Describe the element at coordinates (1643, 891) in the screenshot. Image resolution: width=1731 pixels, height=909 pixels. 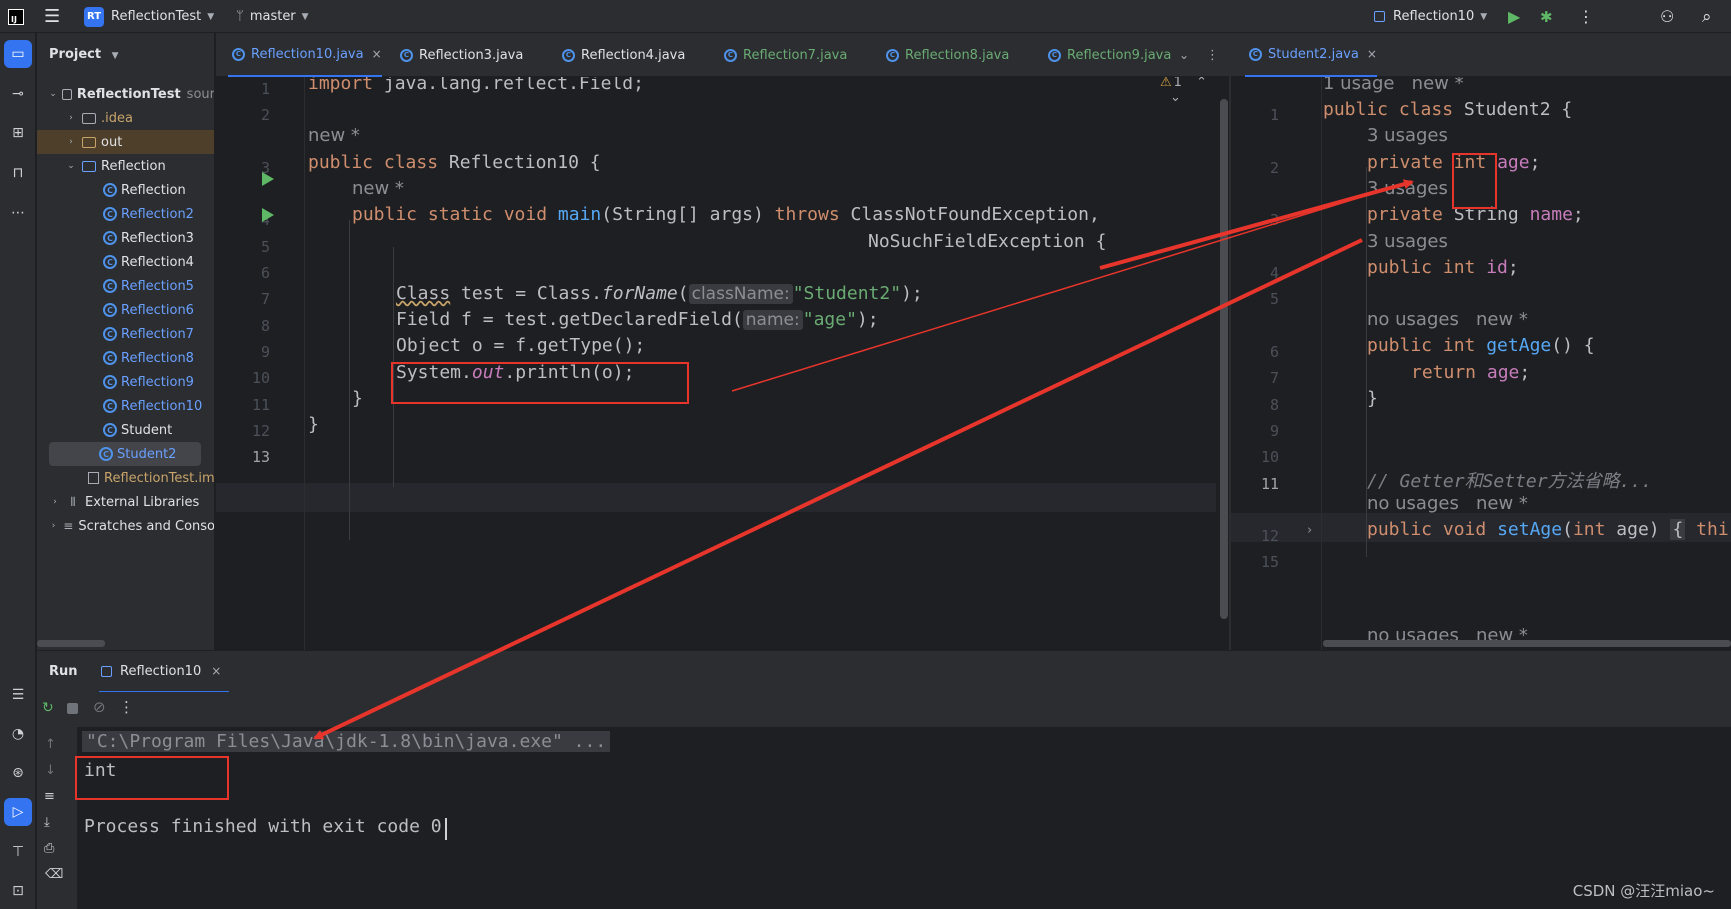
I see `watermark: CSDN @汪汪miao~` at that location.